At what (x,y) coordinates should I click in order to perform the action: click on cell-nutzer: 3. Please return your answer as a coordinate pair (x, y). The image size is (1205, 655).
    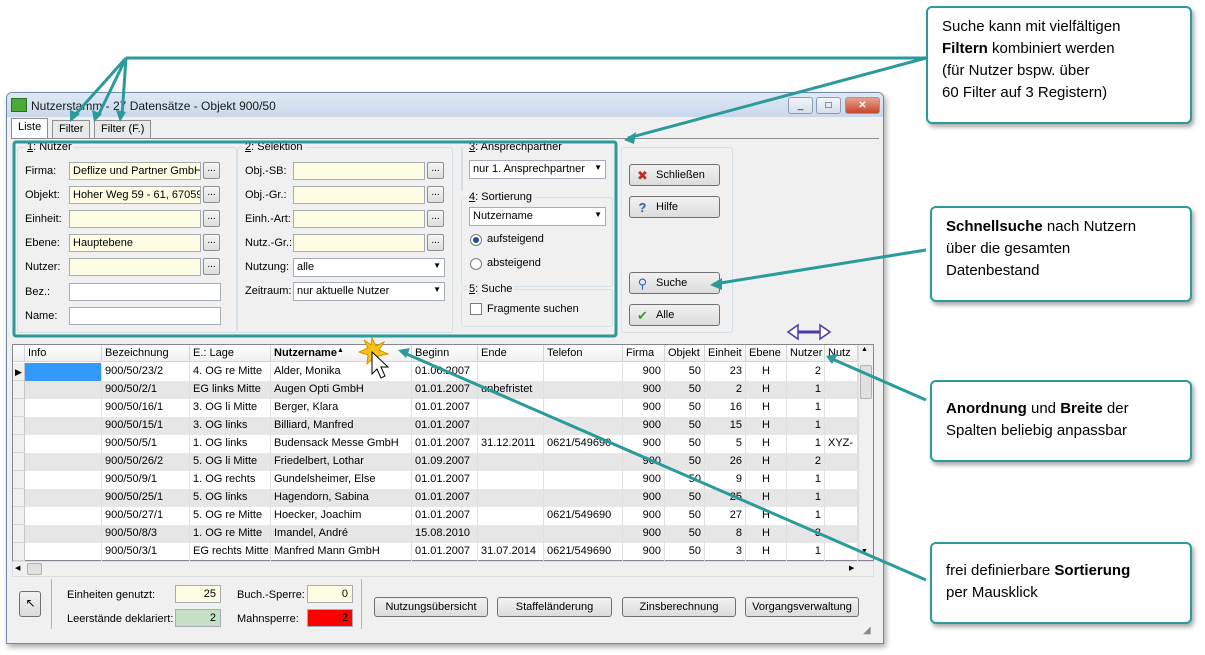
    Looking at the image, I should click on (806, 534).